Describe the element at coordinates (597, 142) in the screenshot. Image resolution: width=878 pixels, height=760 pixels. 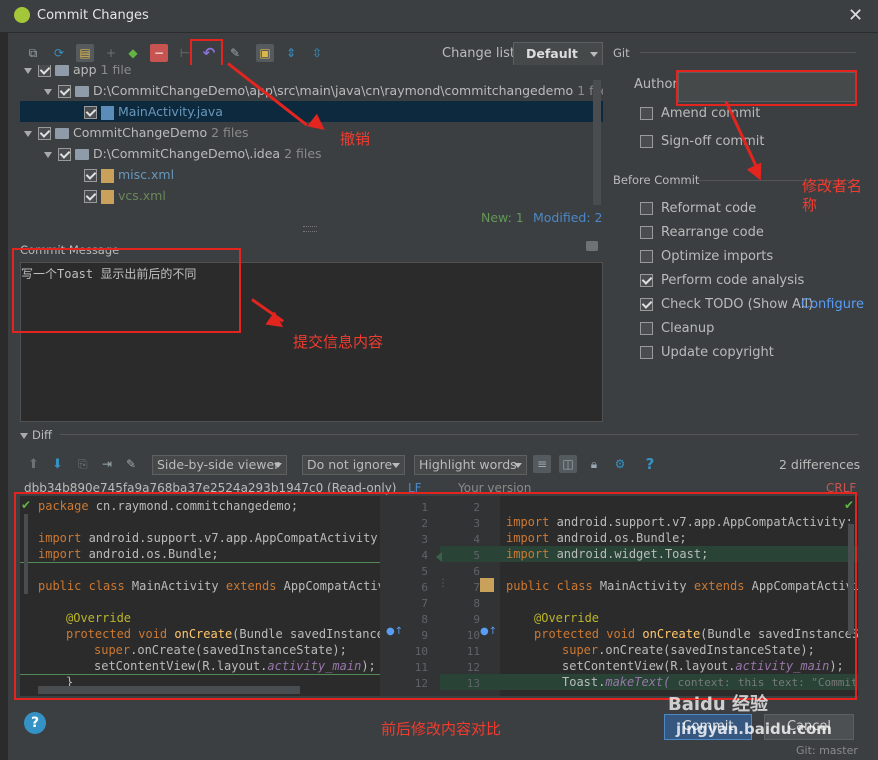
I see `tree-scrollbar` at that location.